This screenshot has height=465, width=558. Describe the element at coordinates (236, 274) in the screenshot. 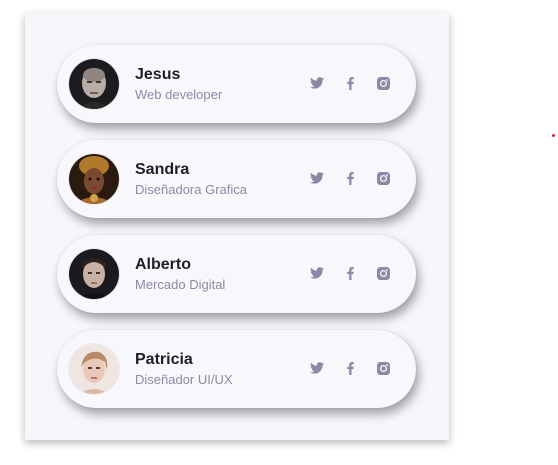

I see `profile-card-alberto: Alberto Mercado Digital` at that location.